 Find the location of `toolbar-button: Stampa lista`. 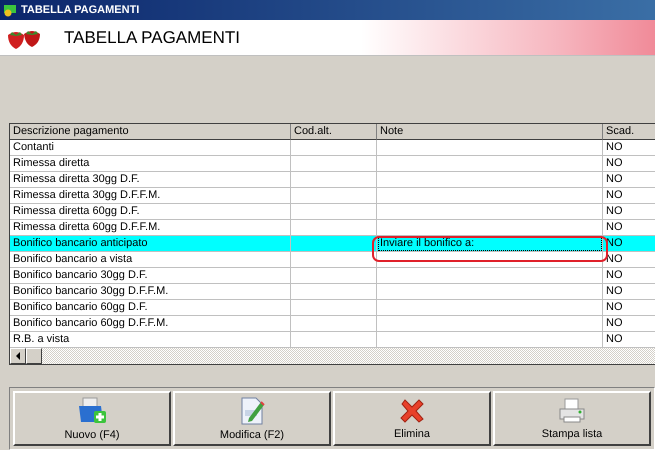

toolbar-button: Stampa lista is located at coordinates (572, 418).